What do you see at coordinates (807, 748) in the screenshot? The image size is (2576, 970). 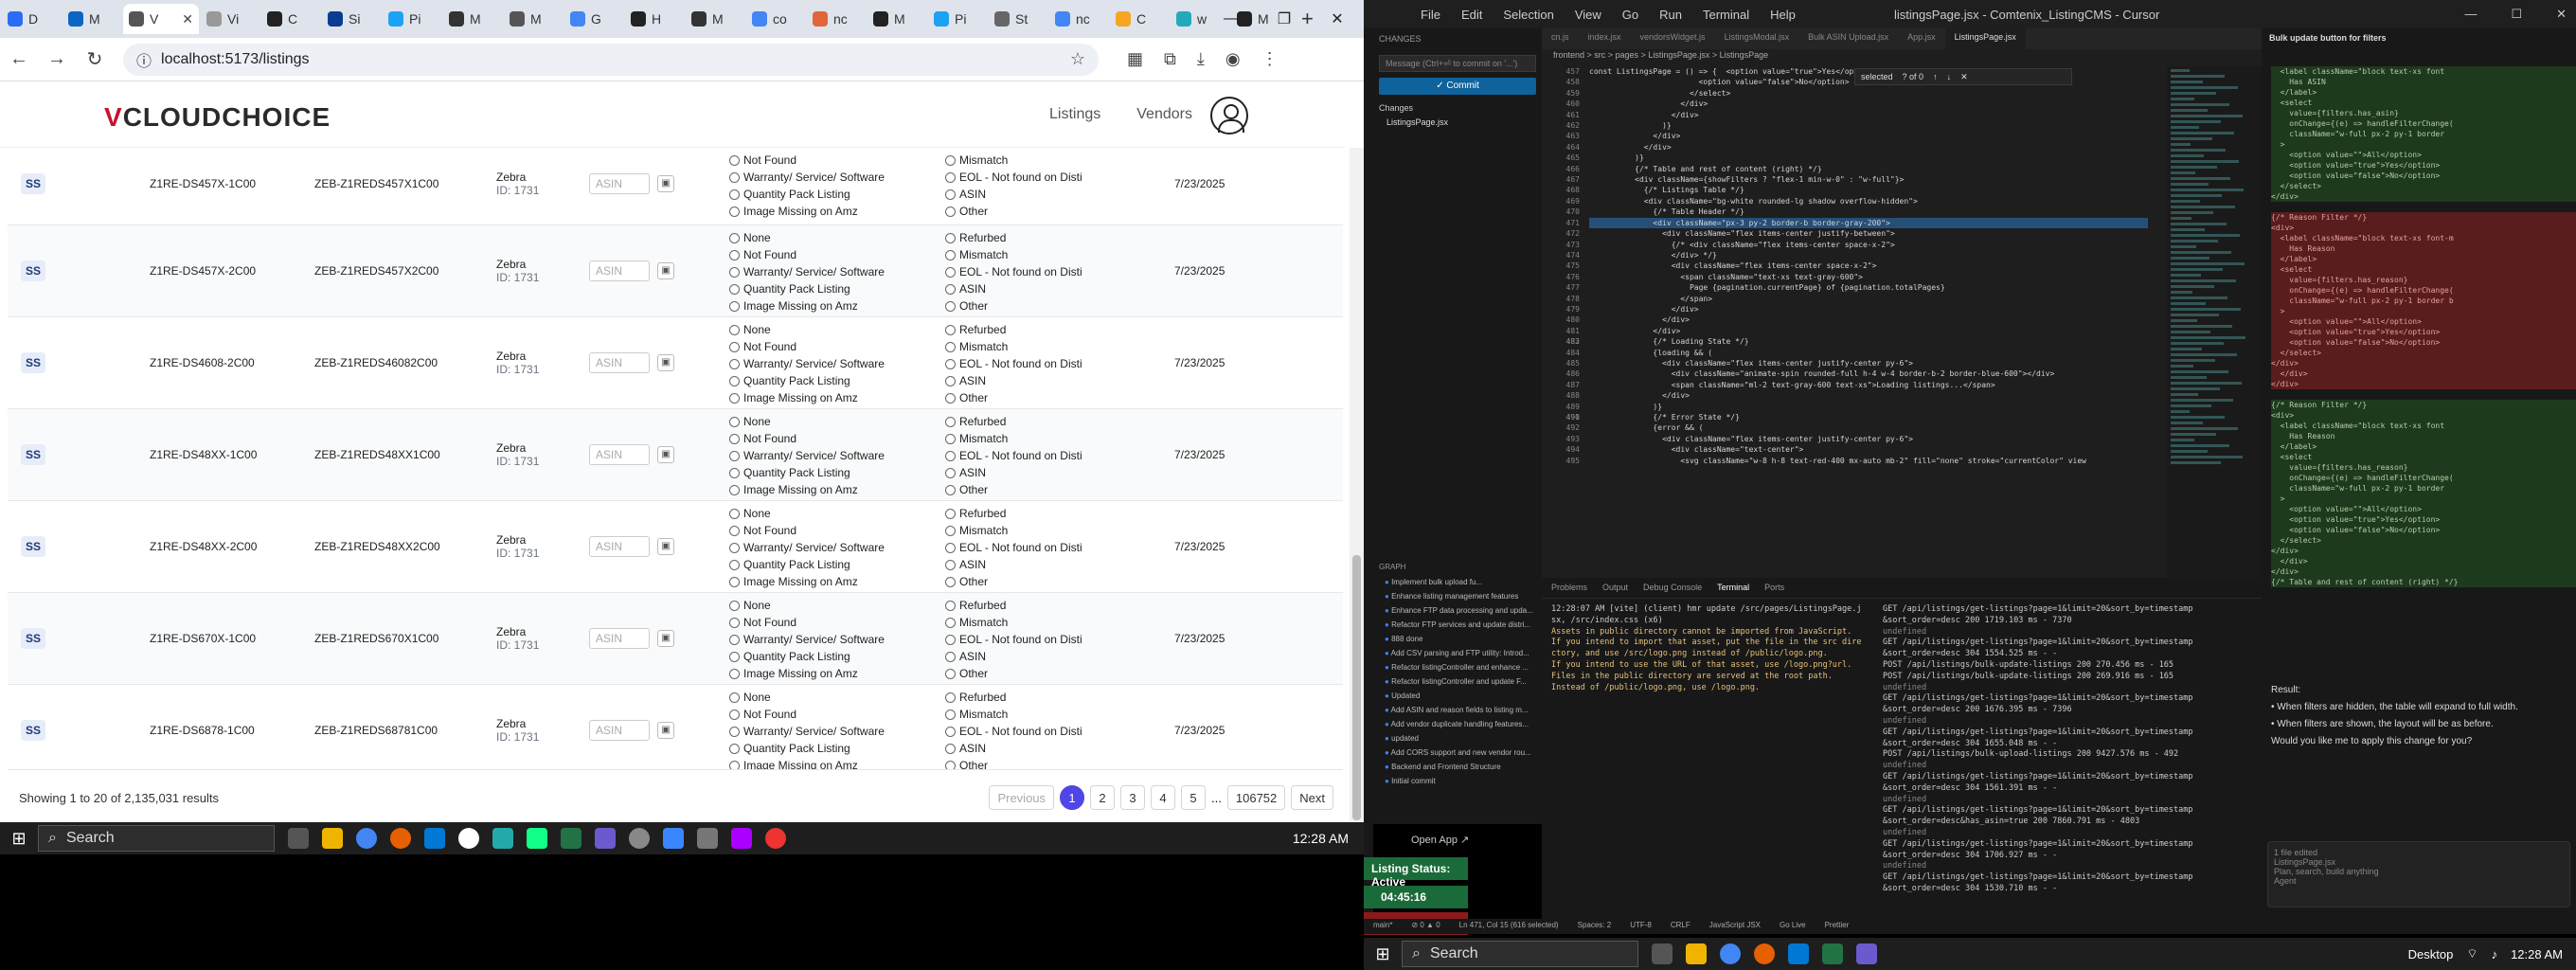 I see `reason-radio: Quantity Pack Listing` at bounding box center [807, 748].